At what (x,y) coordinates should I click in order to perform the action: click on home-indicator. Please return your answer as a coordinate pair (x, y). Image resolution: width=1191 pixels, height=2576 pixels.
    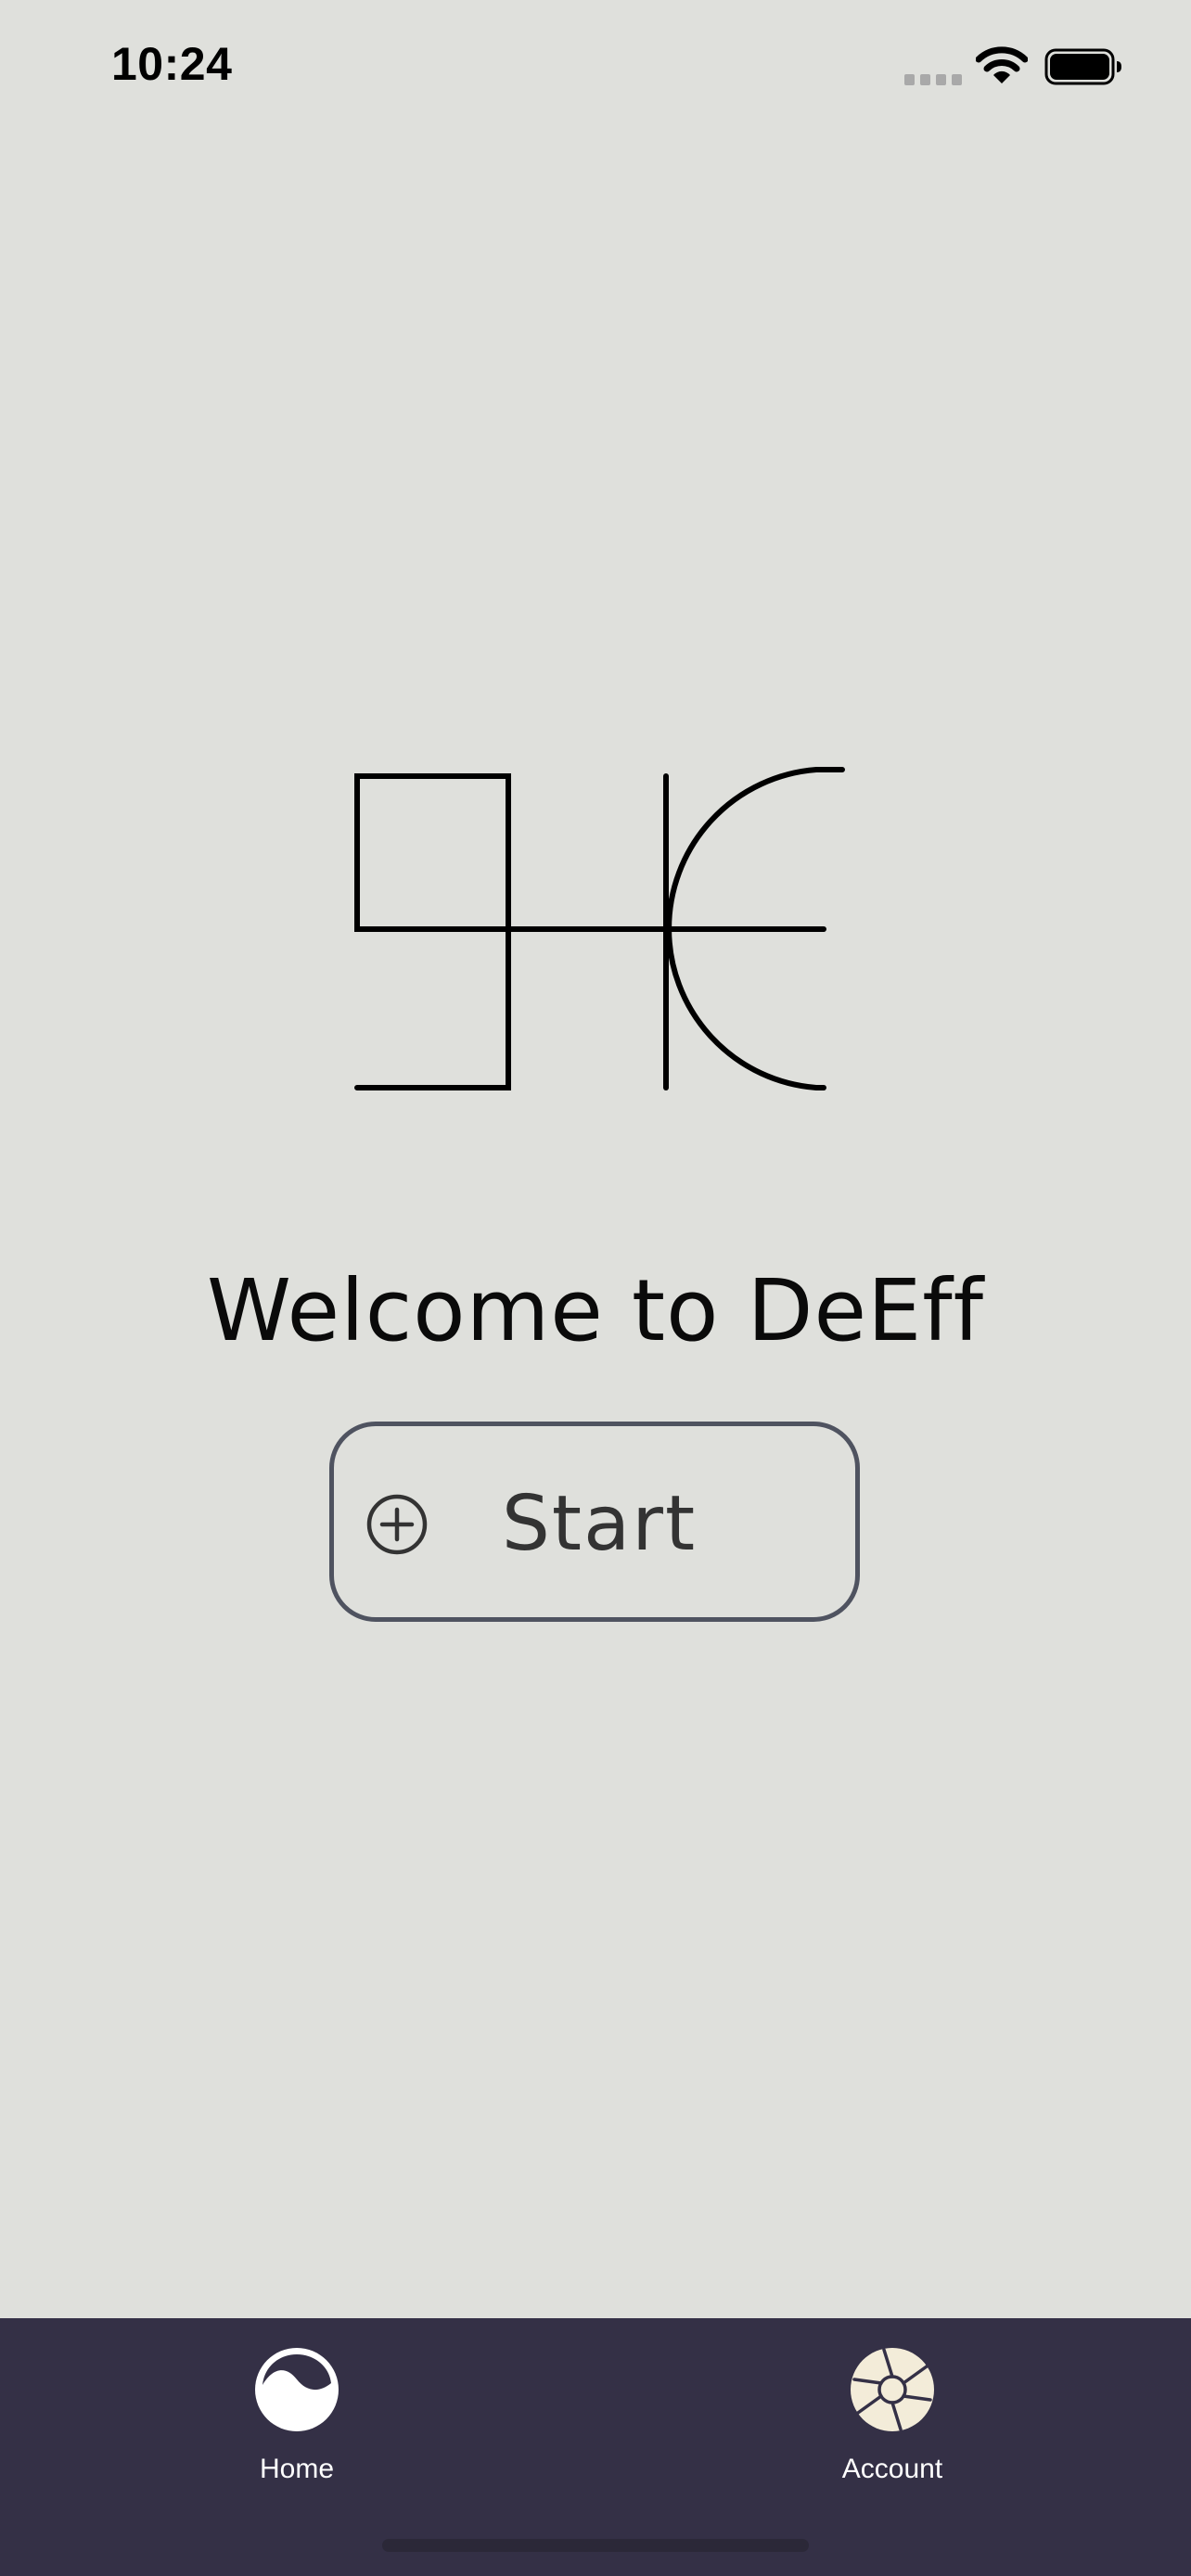
    Looking at the image, I should click on (595, 2545).